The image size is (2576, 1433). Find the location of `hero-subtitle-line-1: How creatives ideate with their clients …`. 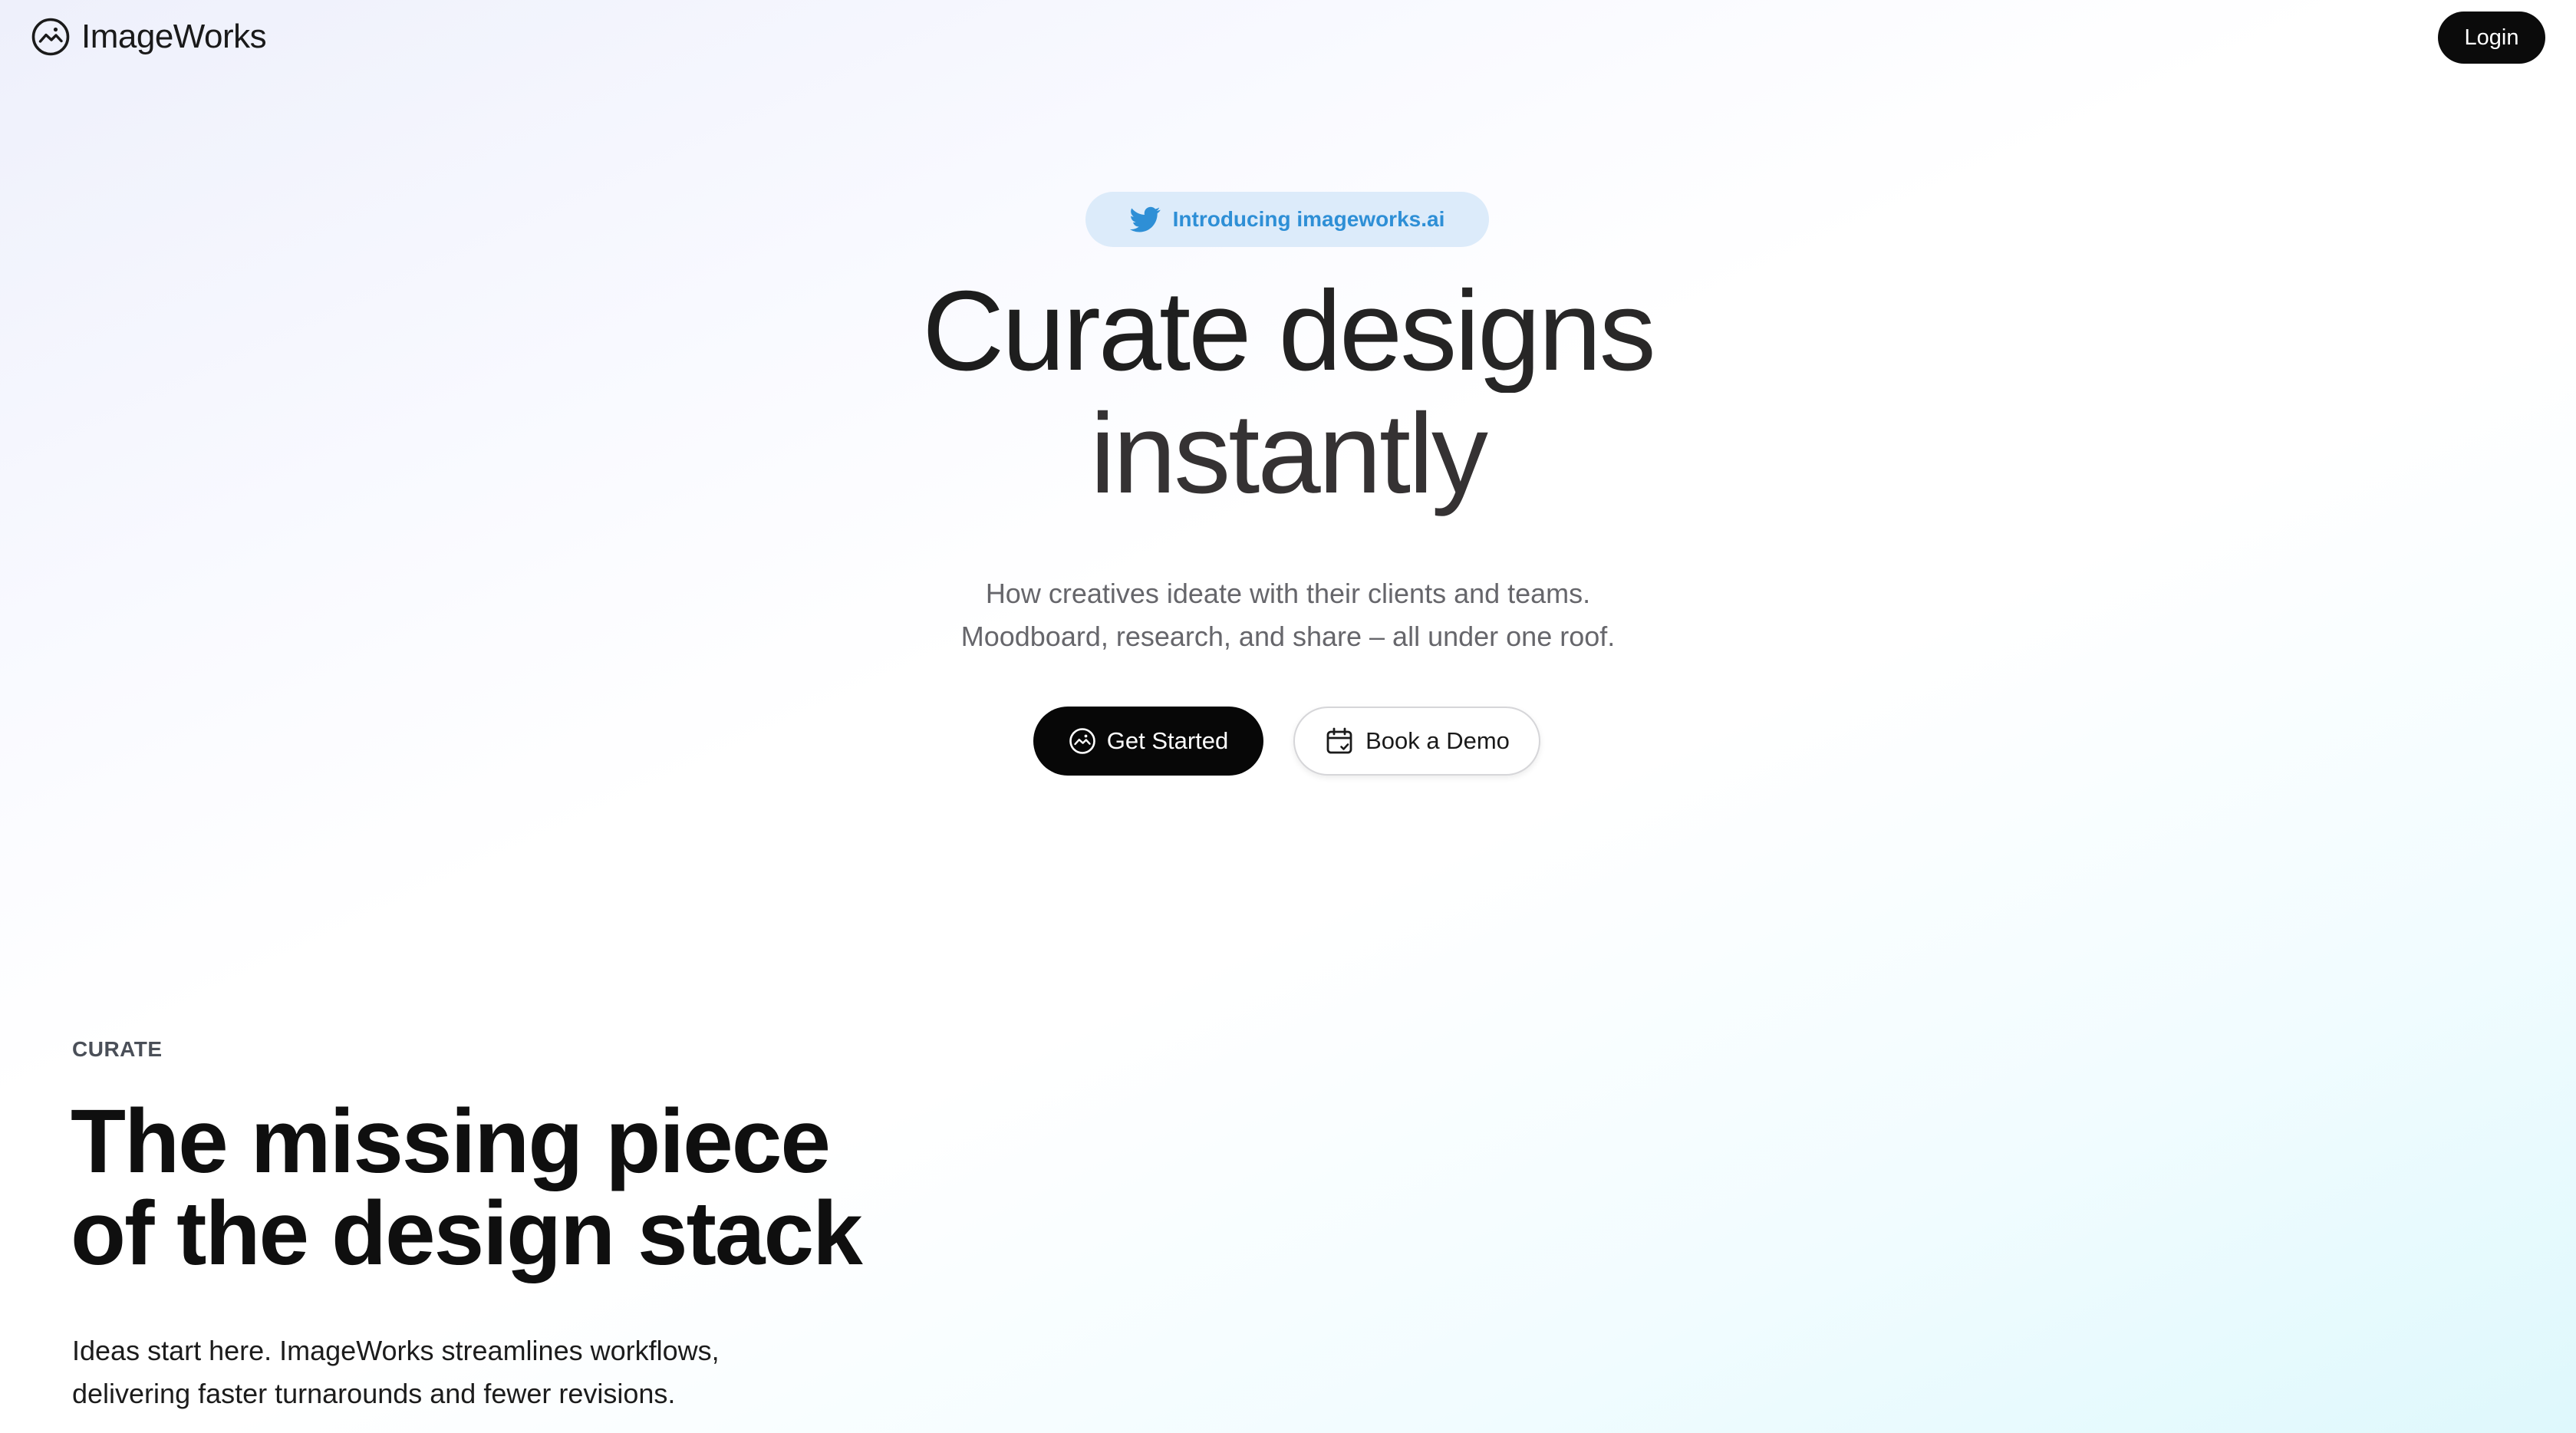

hero-subtitle-line-1: How creatives ideate with their clients … is located at coordinates (1288, 593).